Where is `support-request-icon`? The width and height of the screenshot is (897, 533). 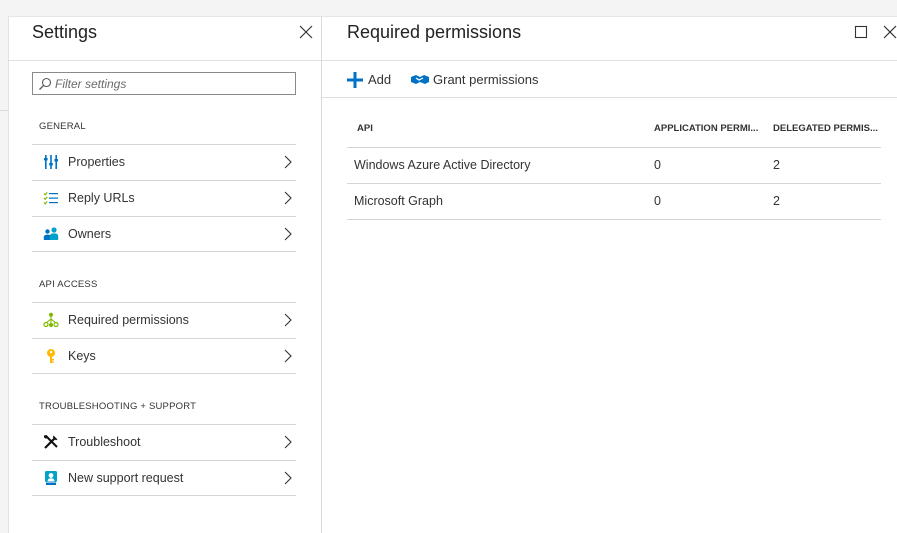 support-request-icon is located at coordinates (51, 478).